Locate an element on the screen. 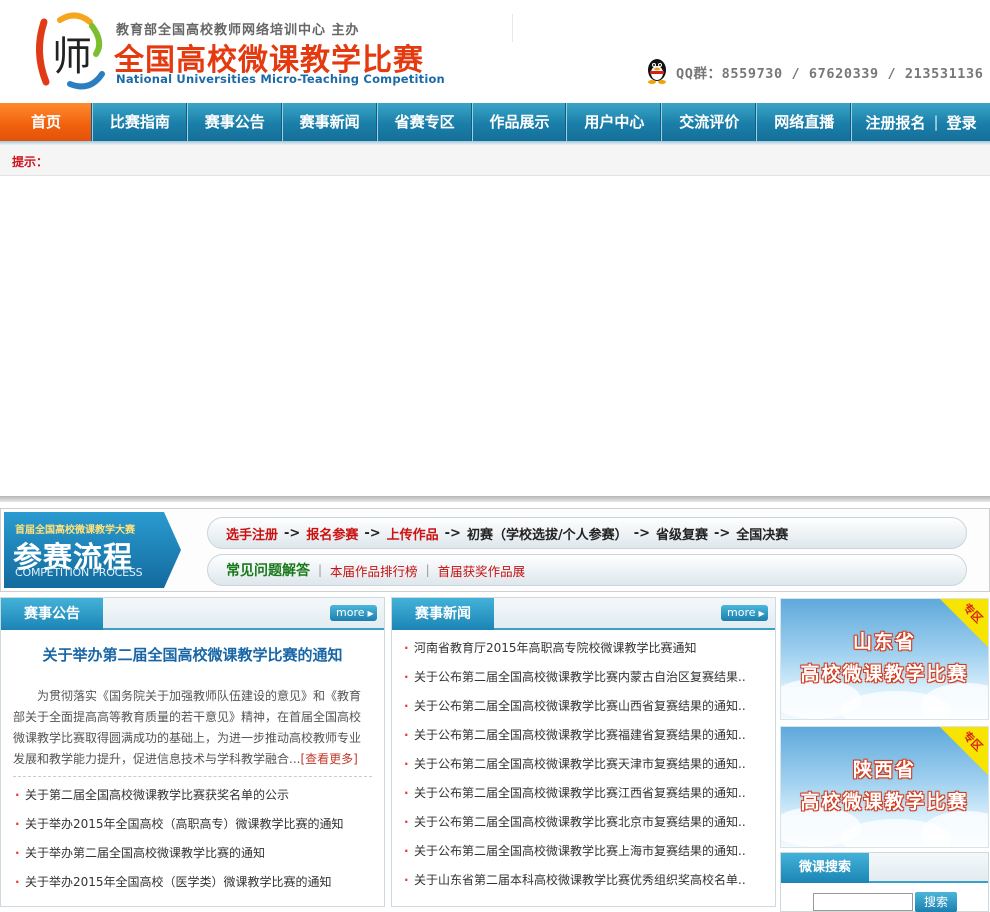 This screenshot has height=912, width=990. notice-bar: 提示： is located at coordinates (495, 160).